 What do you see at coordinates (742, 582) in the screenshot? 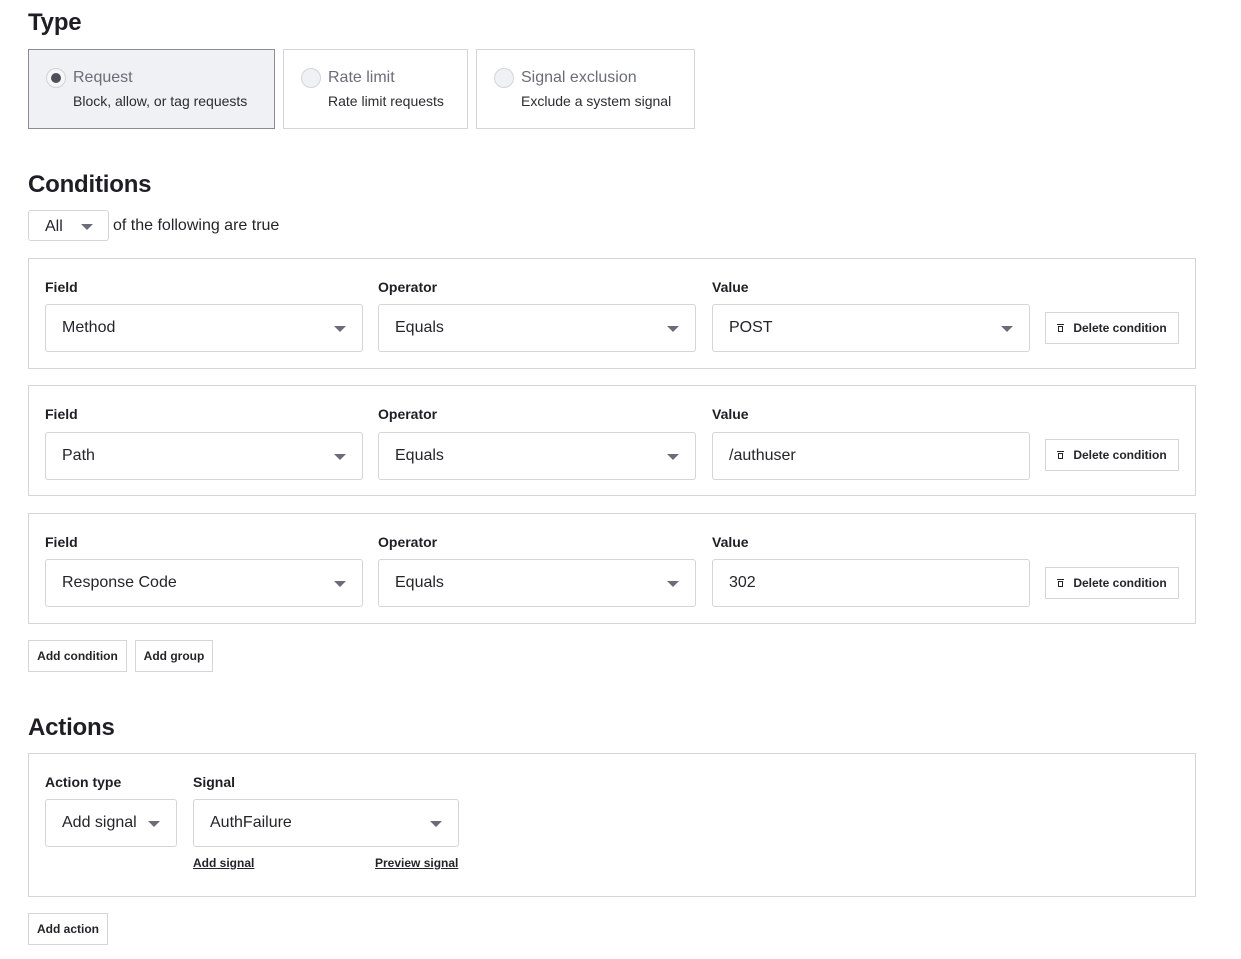
I see `value-text: 302` at bounding box center [742, 582].